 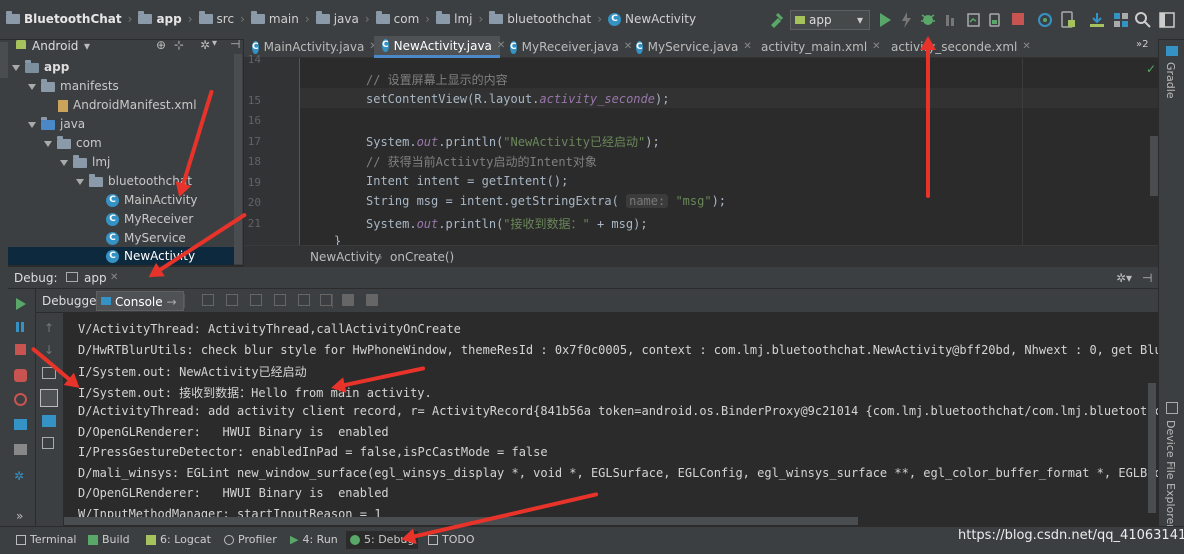 I want to click on show-execution-point-icon, so click(x=208, y=300).